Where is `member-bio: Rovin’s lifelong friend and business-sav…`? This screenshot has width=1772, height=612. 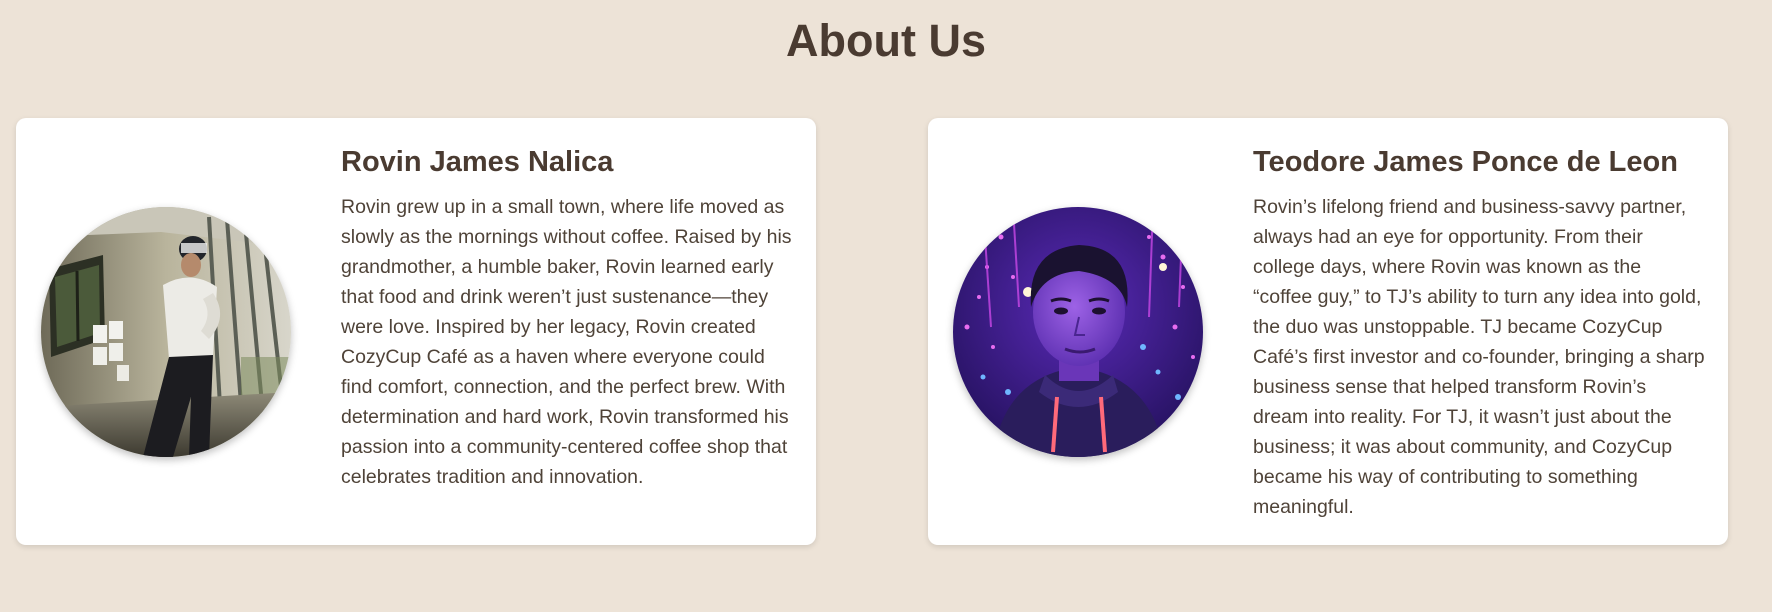 member-bio: Rovin’s lifelong friend and business-sav… is located at coordinates (1479, 357).